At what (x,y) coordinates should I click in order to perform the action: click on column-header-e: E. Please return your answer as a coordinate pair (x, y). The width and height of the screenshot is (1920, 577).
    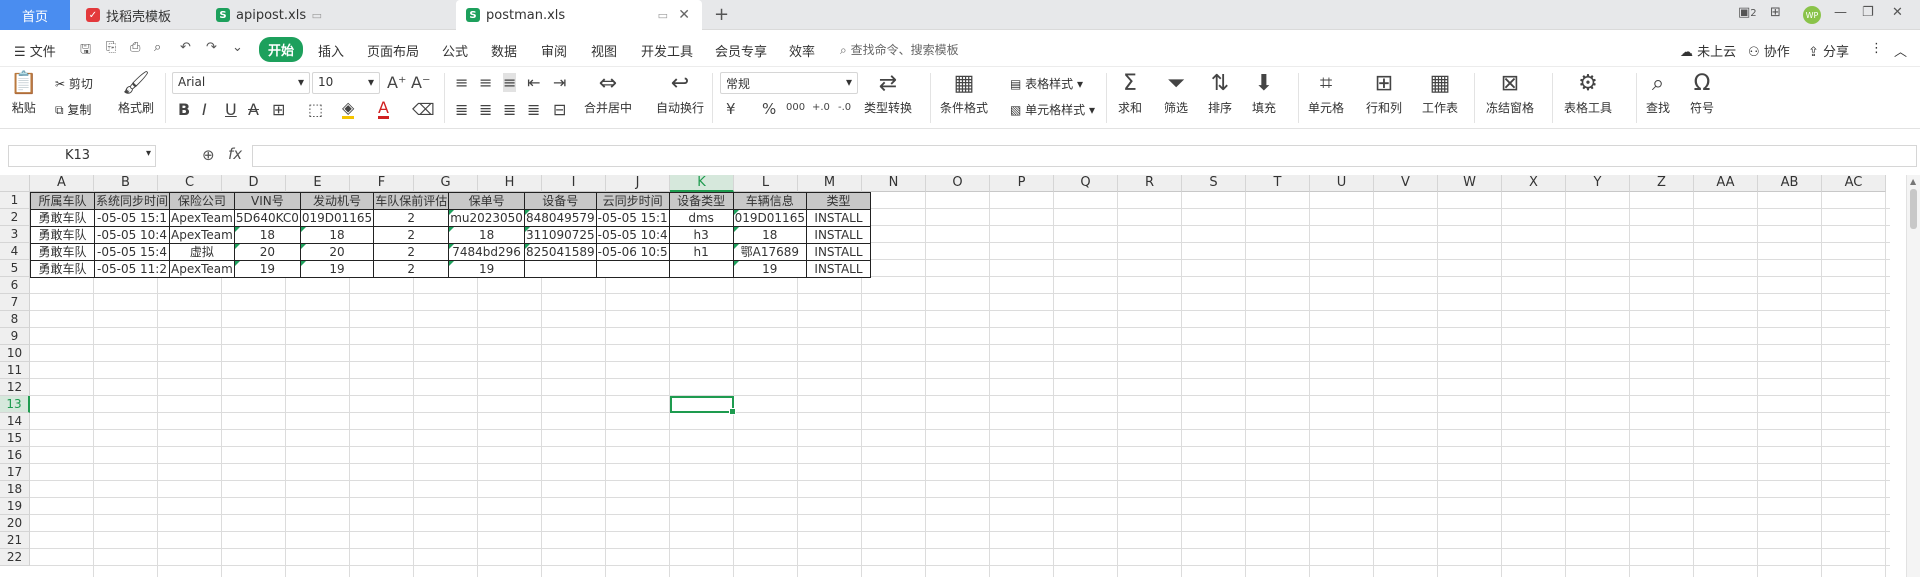
    Looking at the image, I should click on (318, 183).